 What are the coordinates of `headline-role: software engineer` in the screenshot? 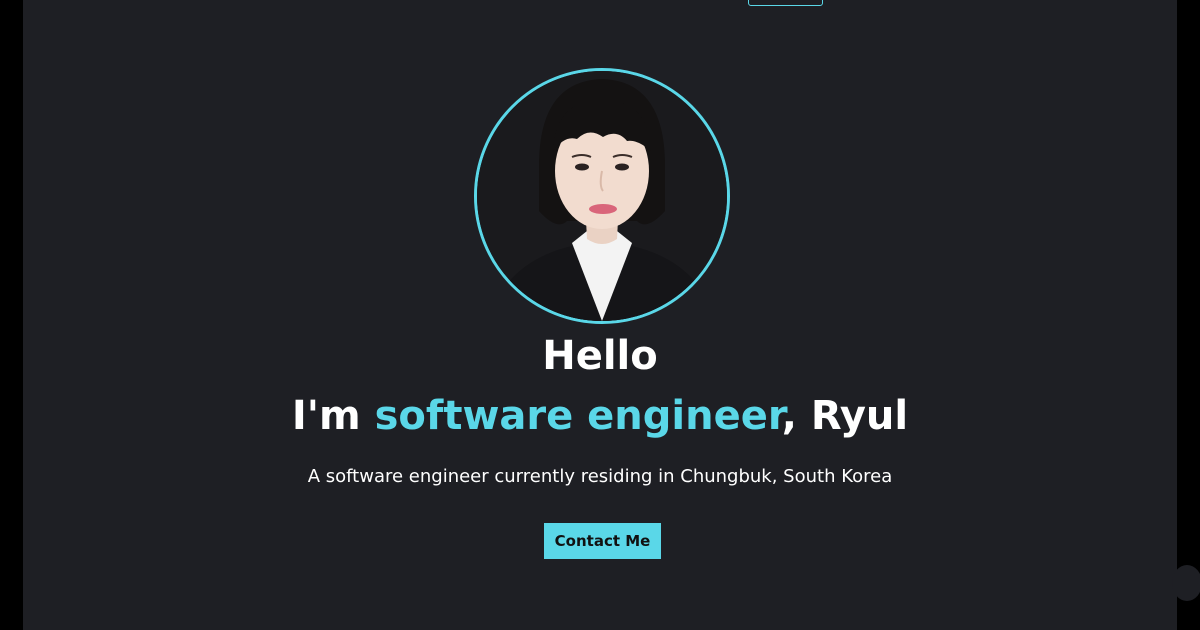 It's located at (578, 416).